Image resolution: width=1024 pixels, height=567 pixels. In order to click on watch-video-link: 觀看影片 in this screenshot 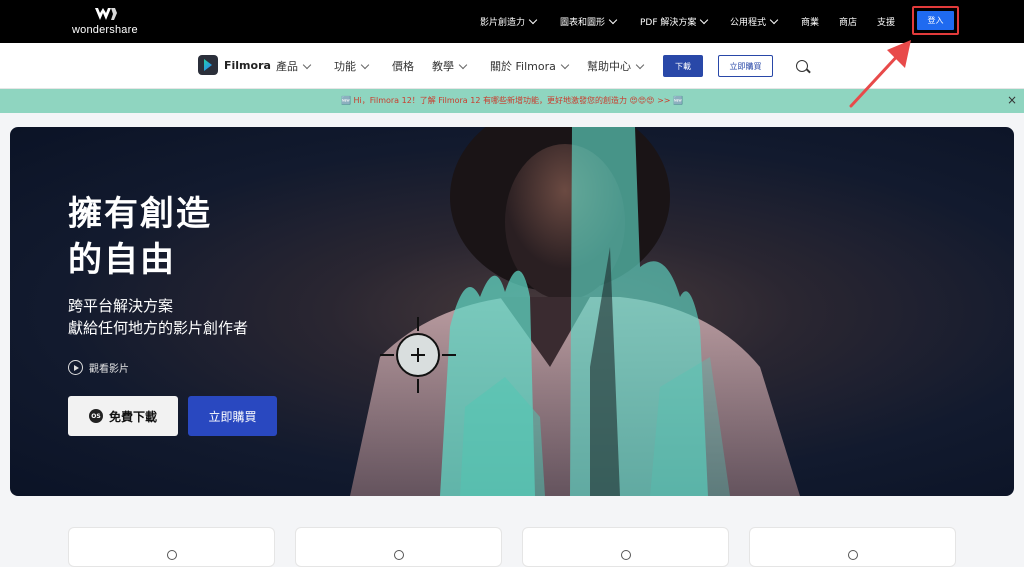, I will do `click(98, 367)`.